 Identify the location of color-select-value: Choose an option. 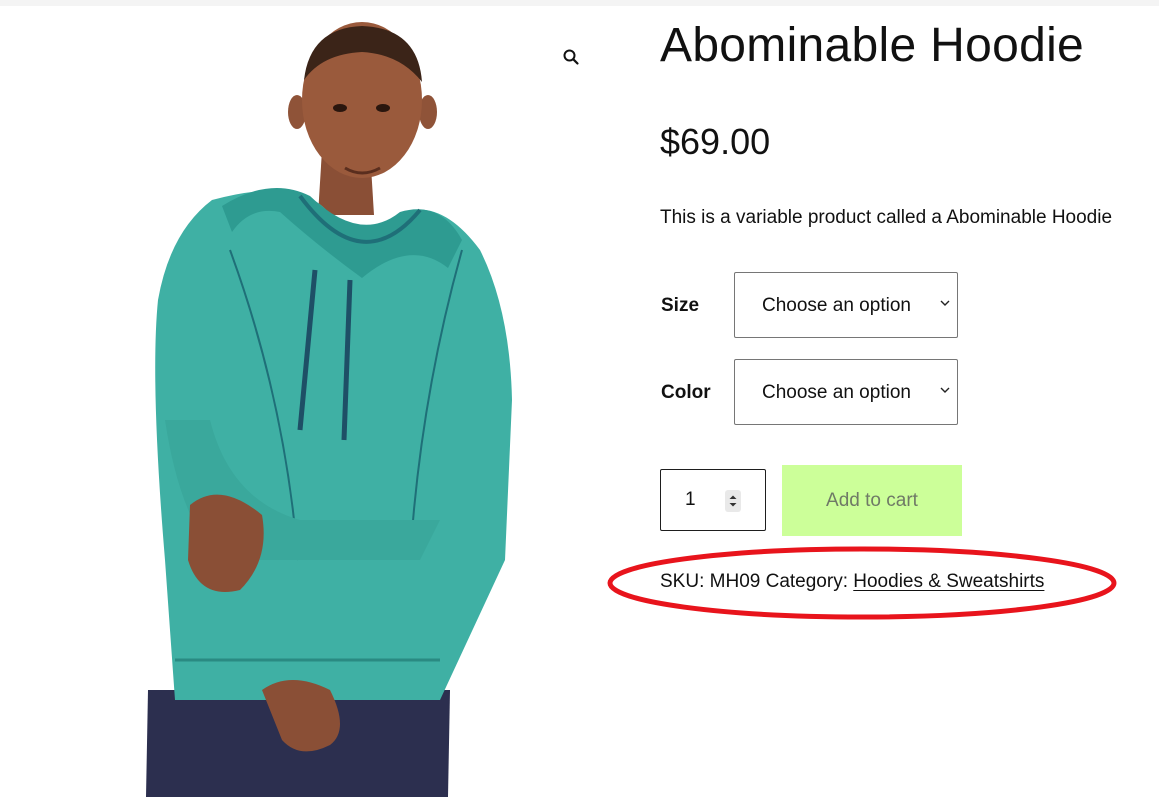
(836, 392).